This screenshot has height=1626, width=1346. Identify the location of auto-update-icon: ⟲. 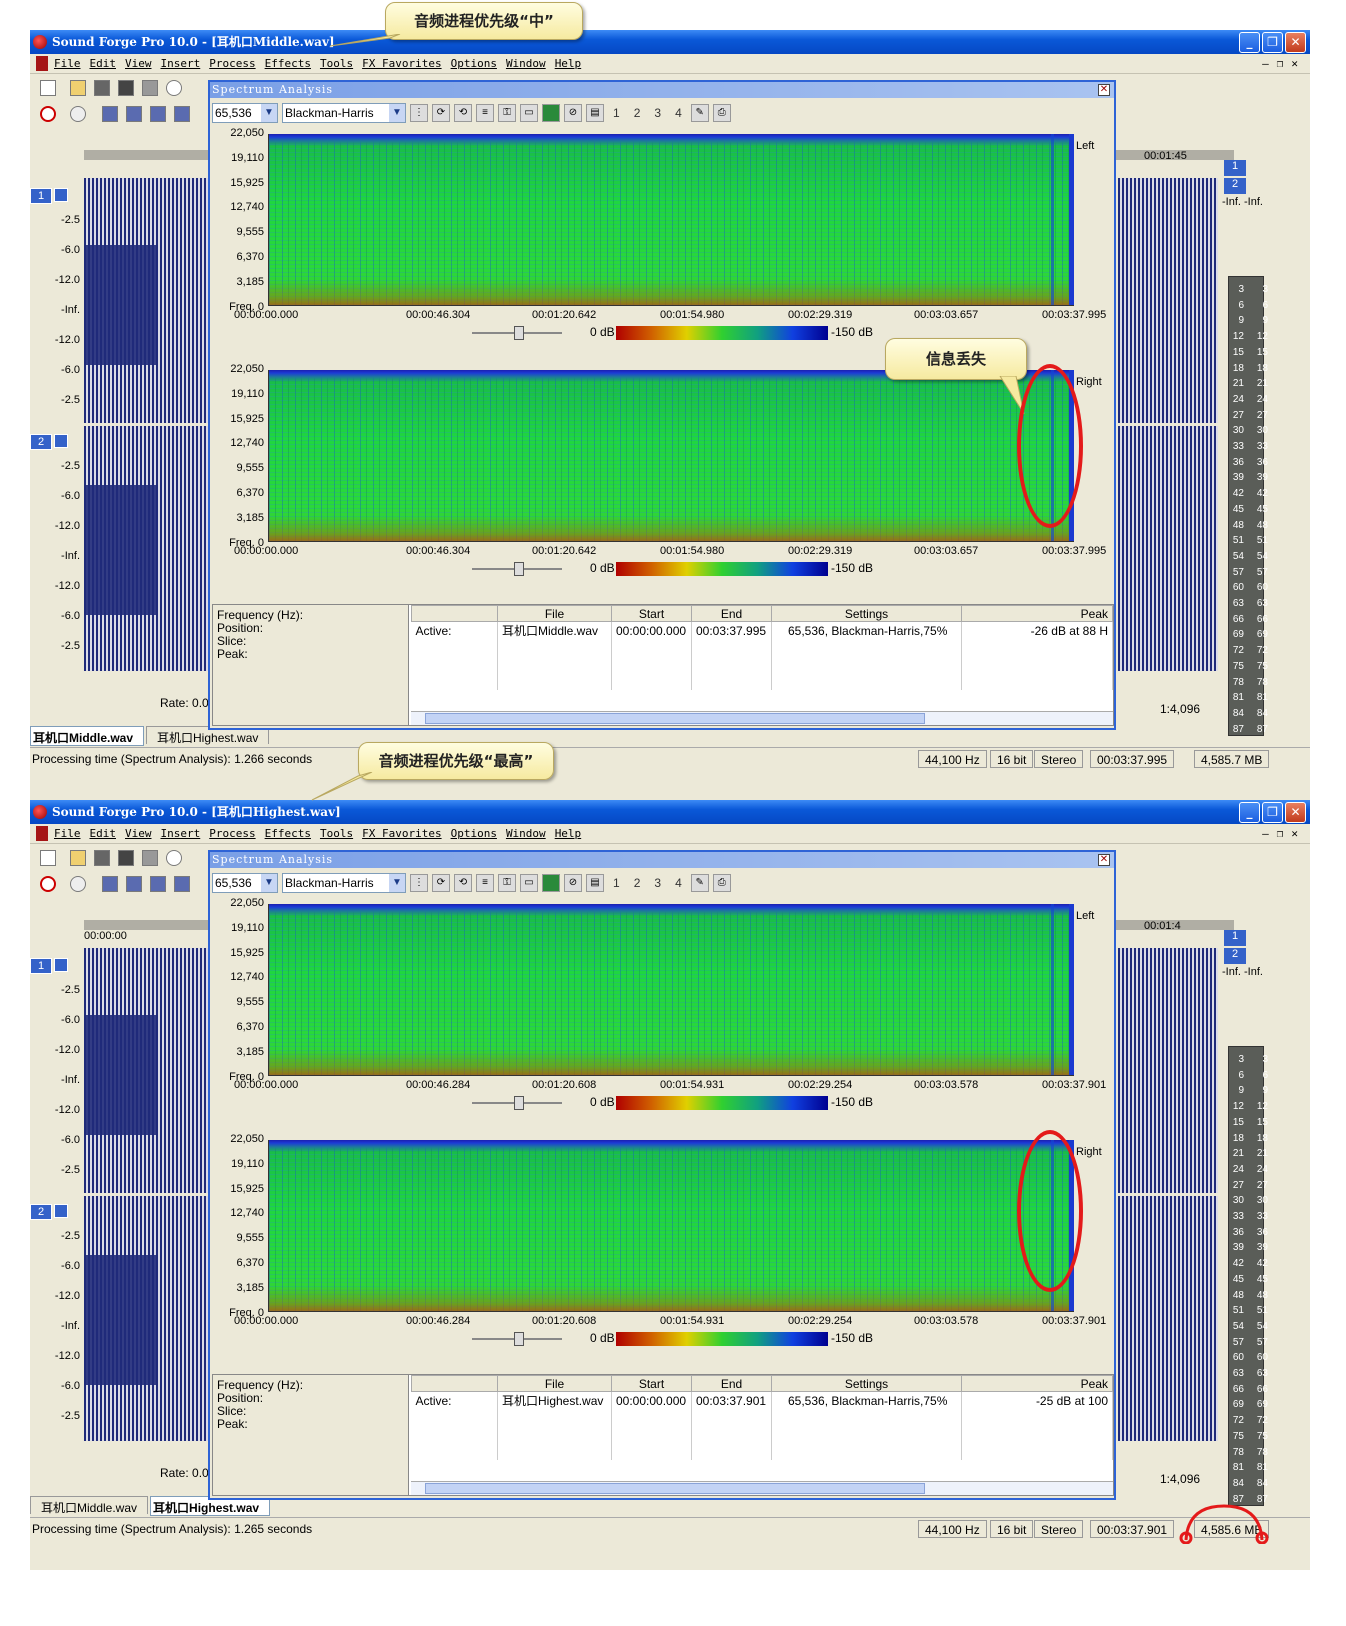
(463, 883).